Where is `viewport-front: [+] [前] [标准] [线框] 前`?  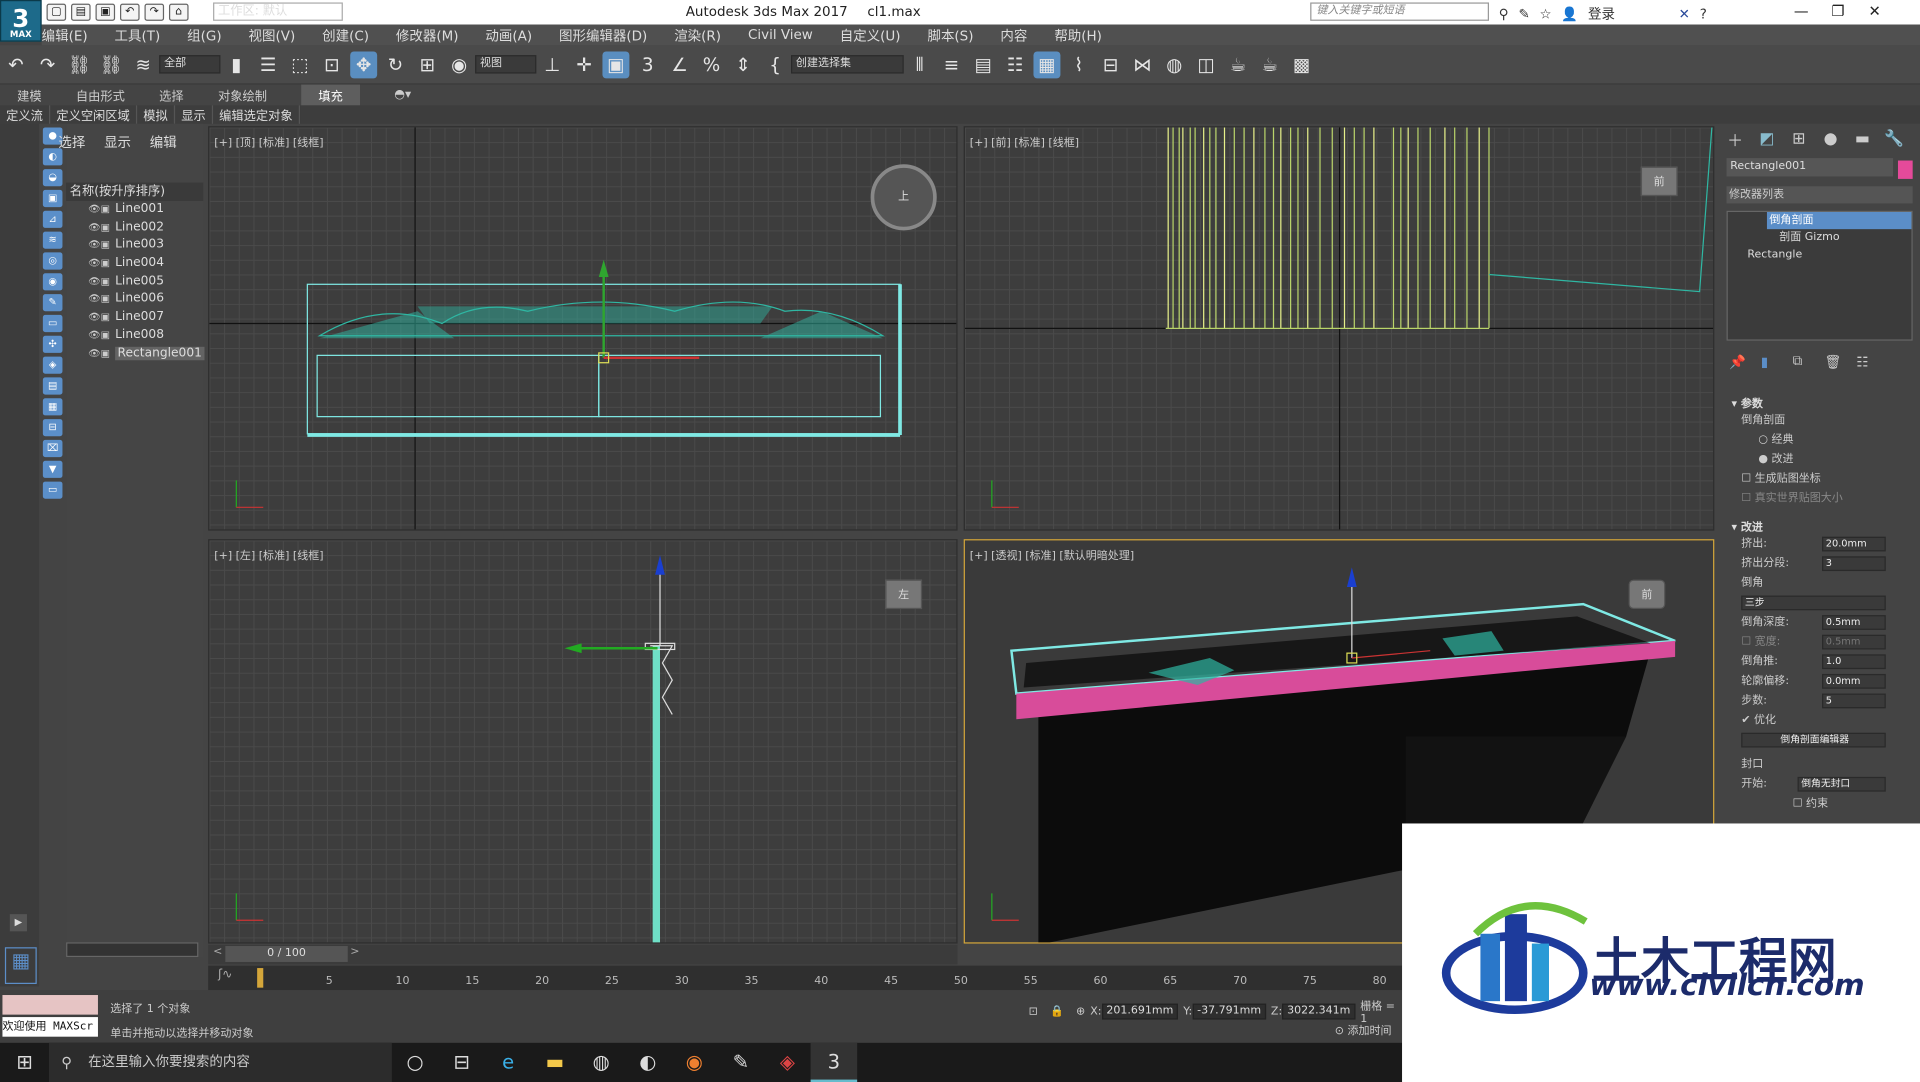 viewport-front: [+] [前] [标准] [线框] 前 is located at coordinates (1339, 328).